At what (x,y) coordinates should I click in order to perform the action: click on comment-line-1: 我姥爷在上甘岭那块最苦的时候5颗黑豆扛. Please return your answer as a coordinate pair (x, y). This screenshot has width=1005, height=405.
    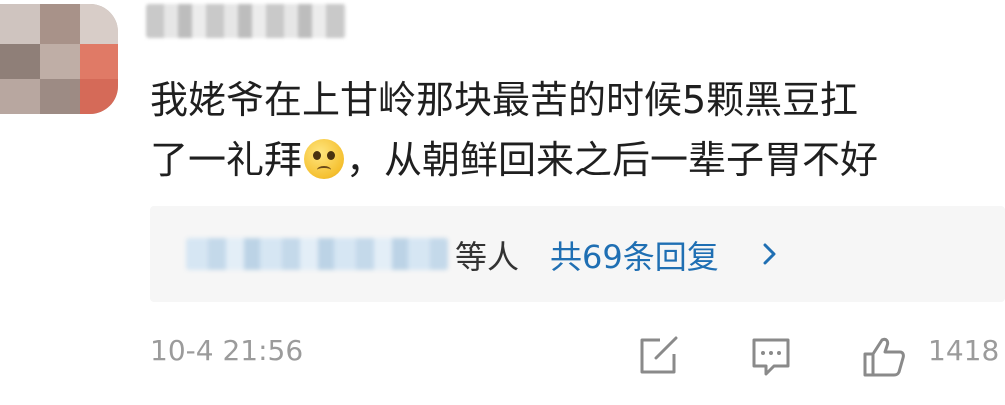
    Looking at the image, I should click on (504, 100).